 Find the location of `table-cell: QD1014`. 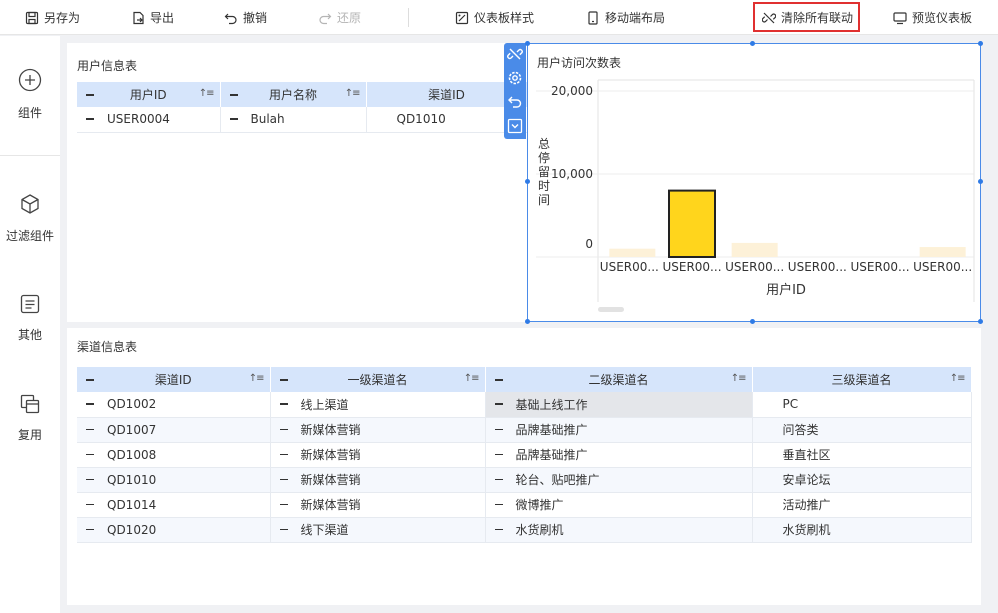

table-cell: QD1014 is located at coordinates (174, 505).